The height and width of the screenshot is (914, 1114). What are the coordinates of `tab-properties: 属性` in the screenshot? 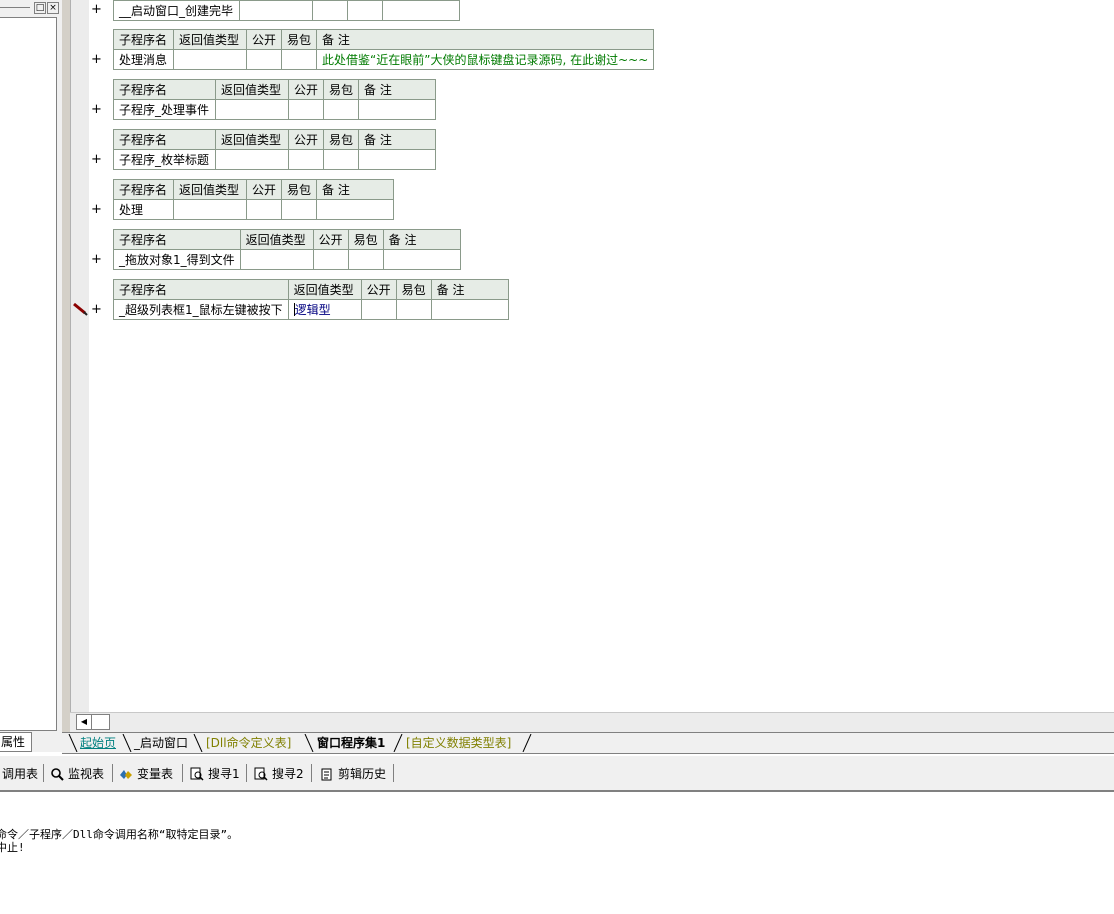 It's located at (16, 742).